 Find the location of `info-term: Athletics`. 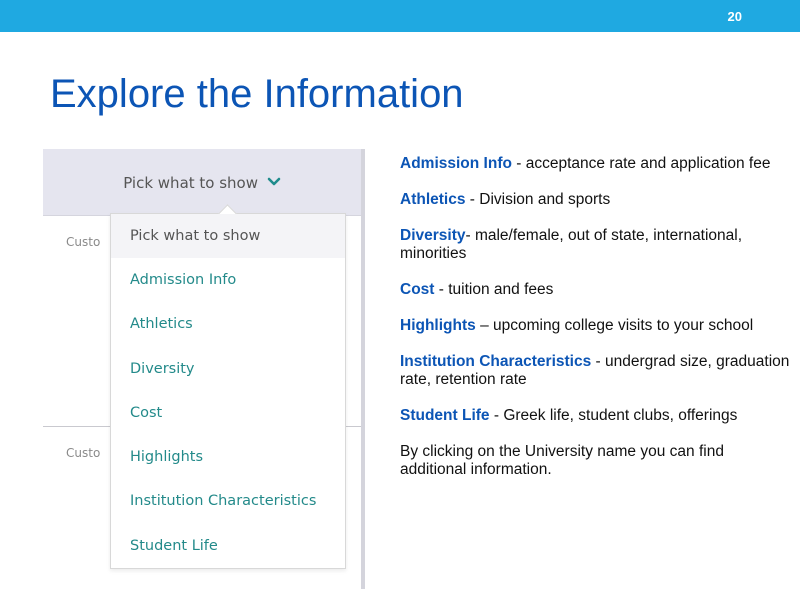

info-term: Athletics is located at coordinates (433, 199).